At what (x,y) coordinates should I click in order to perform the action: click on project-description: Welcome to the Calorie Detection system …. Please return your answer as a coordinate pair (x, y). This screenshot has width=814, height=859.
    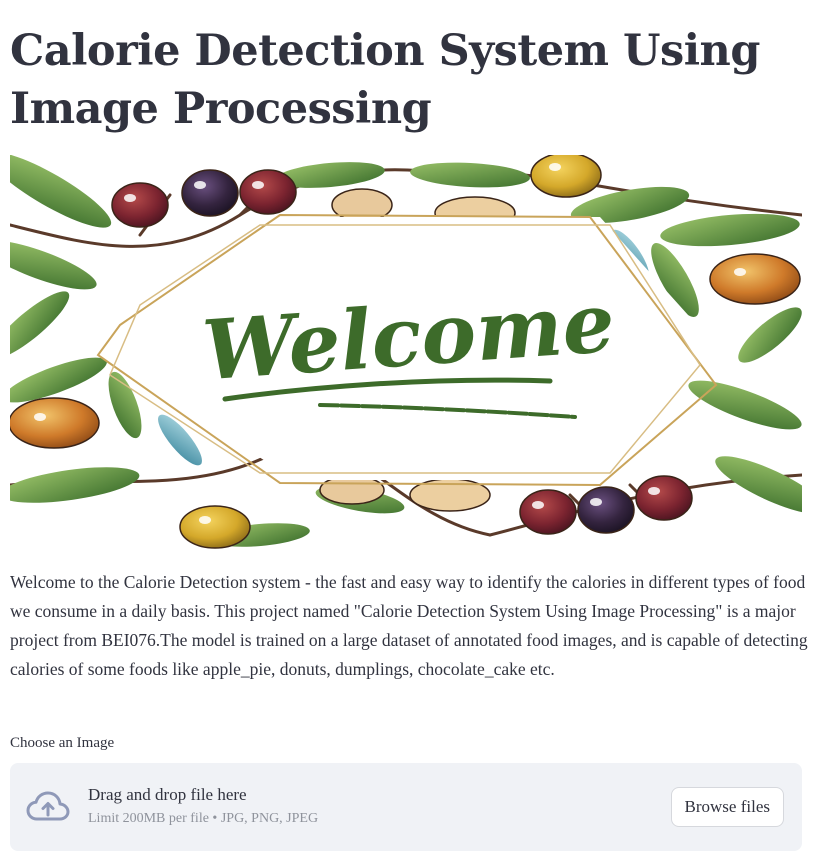
    Looking at the image, I should click on (409, 625).